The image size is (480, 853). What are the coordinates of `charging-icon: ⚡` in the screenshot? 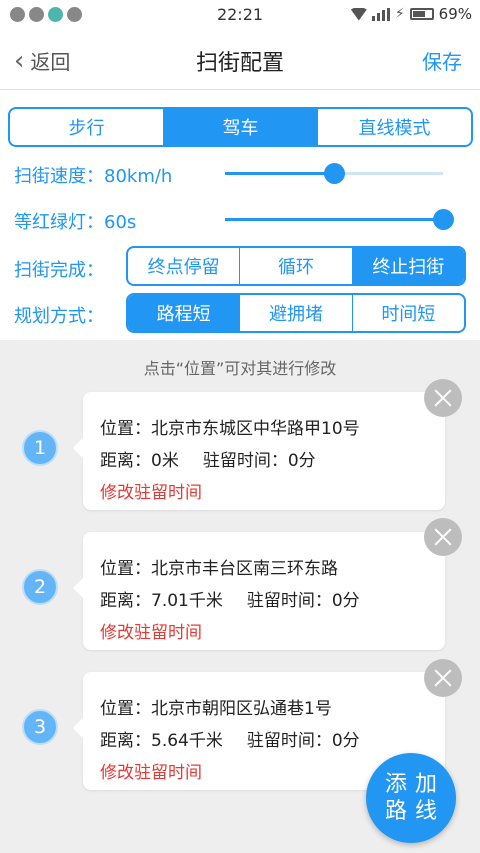 It's located at (399, 14).